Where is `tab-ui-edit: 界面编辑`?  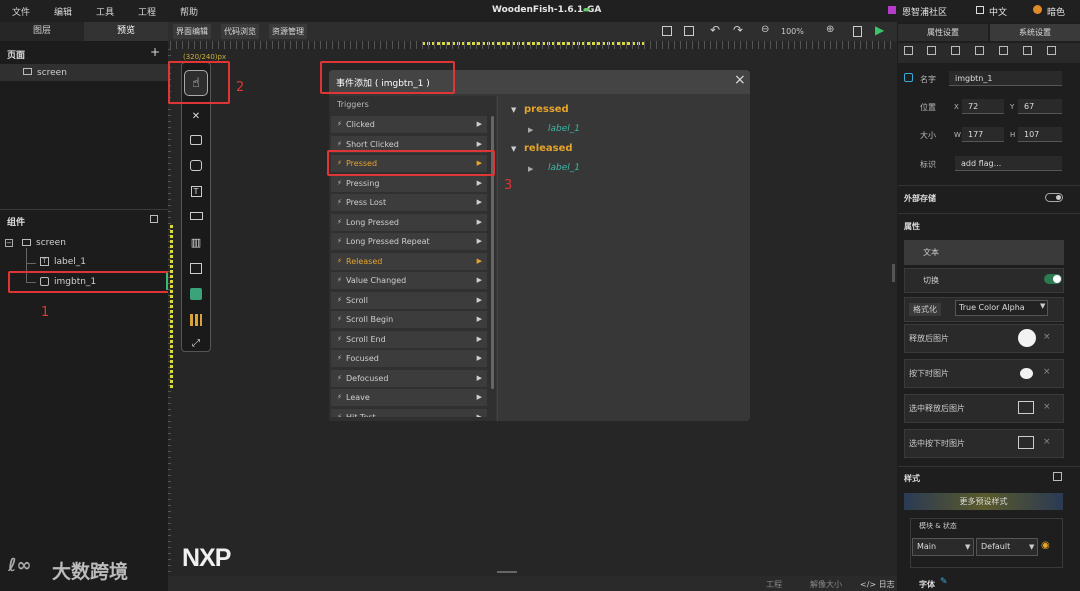
tab-ui-edit: 界面编辑 is located at coordinates (192, 31).